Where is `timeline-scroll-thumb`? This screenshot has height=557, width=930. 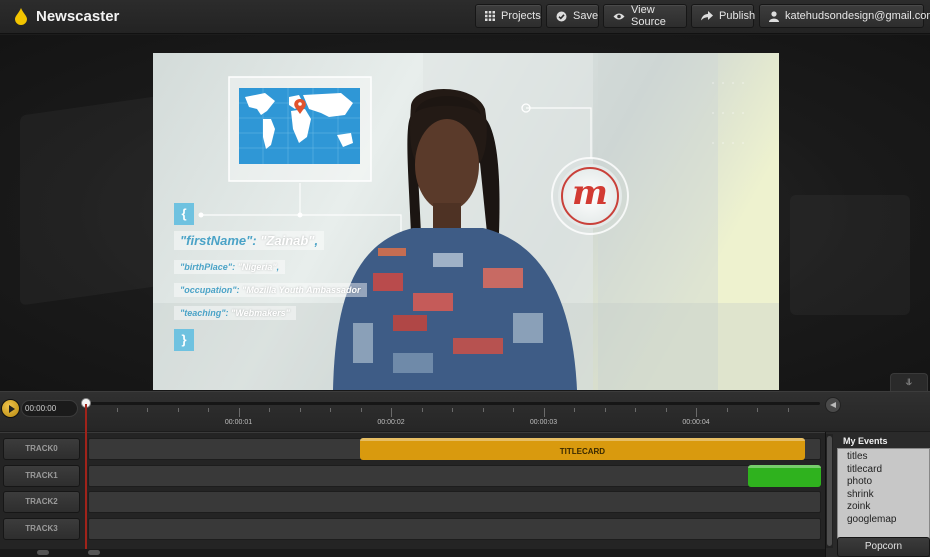 timeline-scroll-thumb is located at coordinates (94, 552).